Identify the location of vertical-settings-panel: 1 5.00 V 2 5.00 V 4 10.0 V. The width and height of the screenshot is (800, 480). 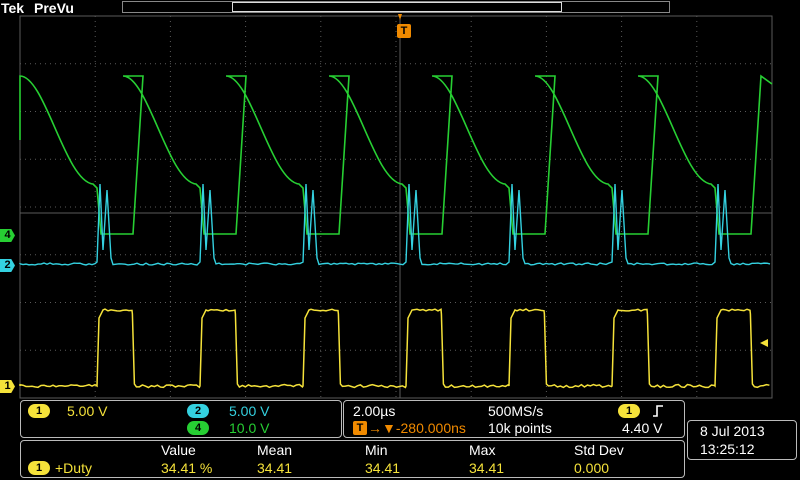
(181, 419).